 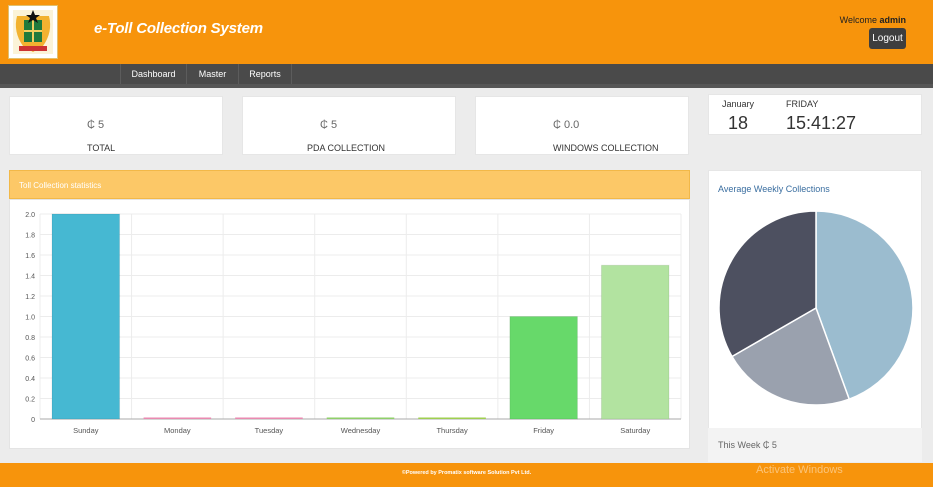 I want to click on nav-label: Dashboard, so click(x=153, y=74).